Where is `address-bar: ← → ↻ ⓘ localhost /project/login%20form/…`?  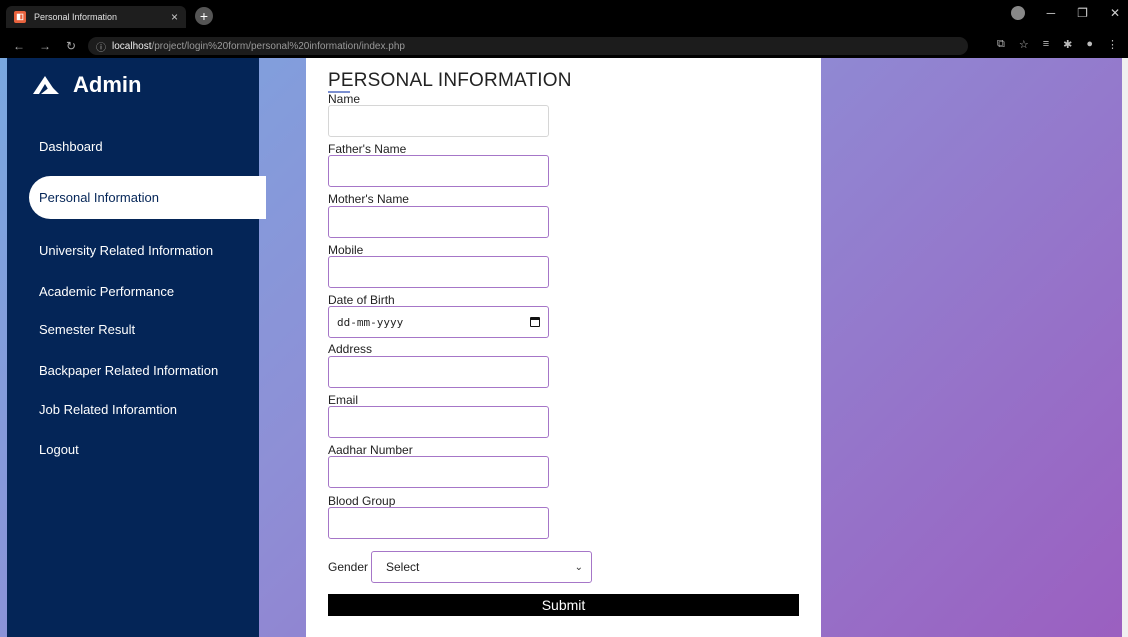
address-bar: ← → ↻ ⓘ localhost /project/login%20form/… is located at coordinates (564, 46).